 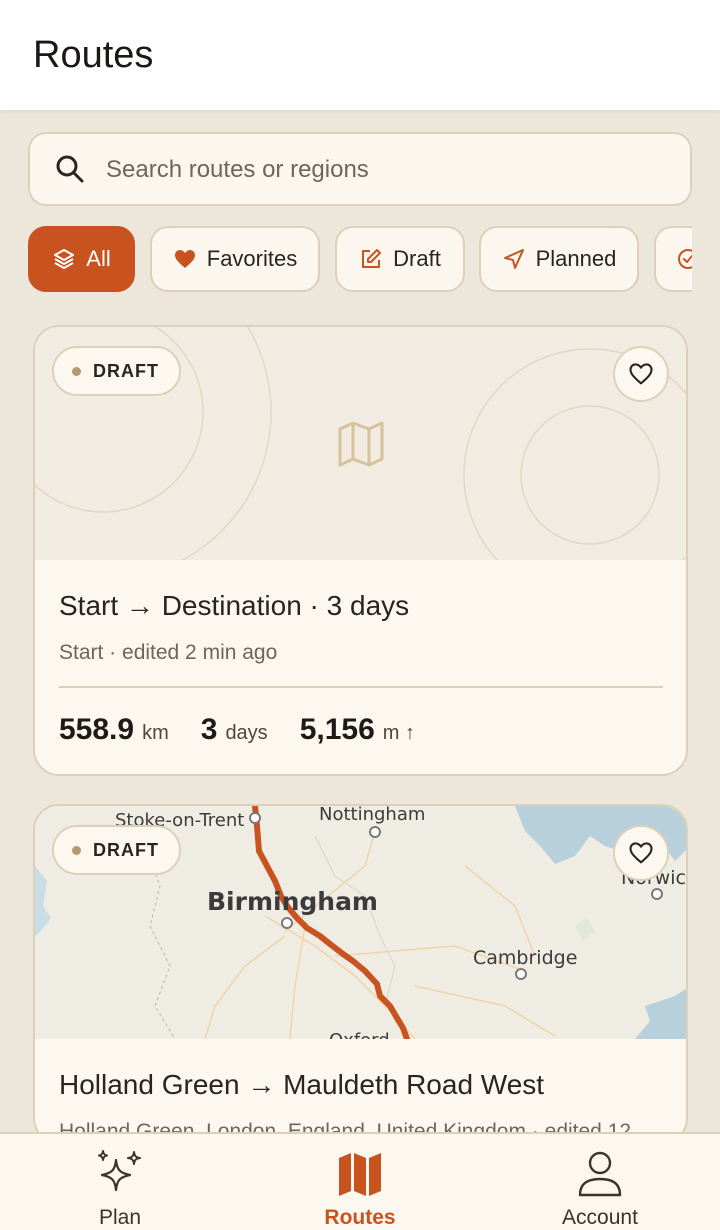 I want to click on filter-chip-draft: Draft, so click(x=400, y=259).